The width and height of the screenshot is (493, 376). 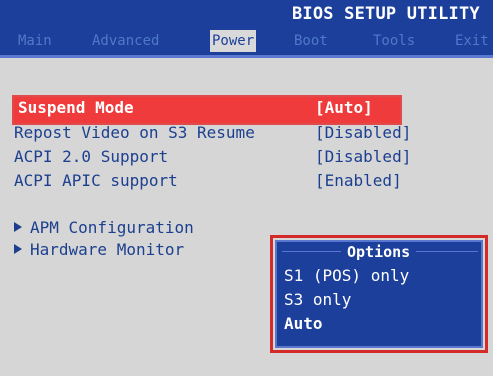 I want to click on setting-suspend-mode: Suspend Mode, so click(x=76, y=107).